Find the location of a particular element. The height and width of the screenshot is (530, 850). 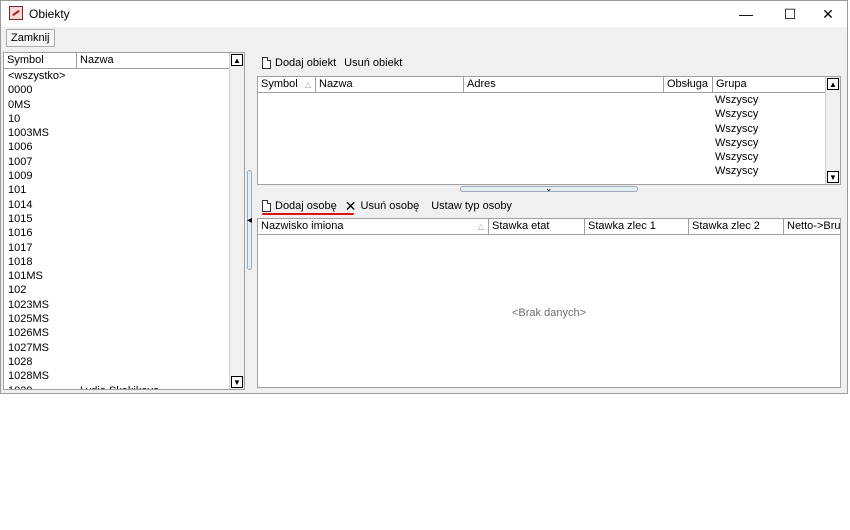

left-grid-header: Symbol Nazwa is located at coordinates (117, 61).